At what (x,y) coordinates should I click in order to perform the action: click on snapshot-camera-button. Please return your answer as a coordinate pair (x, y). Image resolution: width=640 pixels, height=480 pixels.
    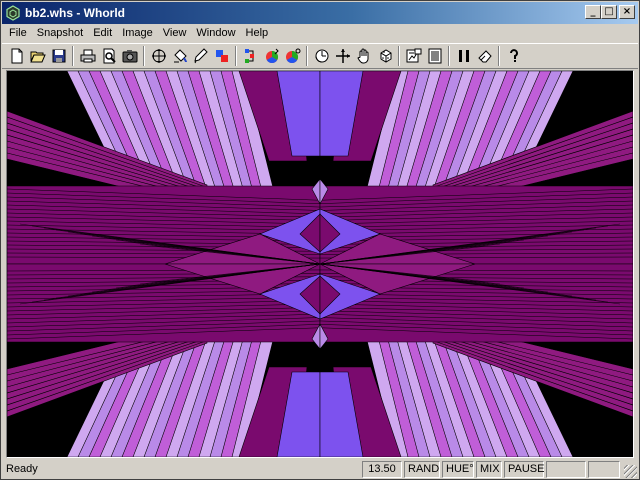
    Looking at the image, I should click on (129, 56).